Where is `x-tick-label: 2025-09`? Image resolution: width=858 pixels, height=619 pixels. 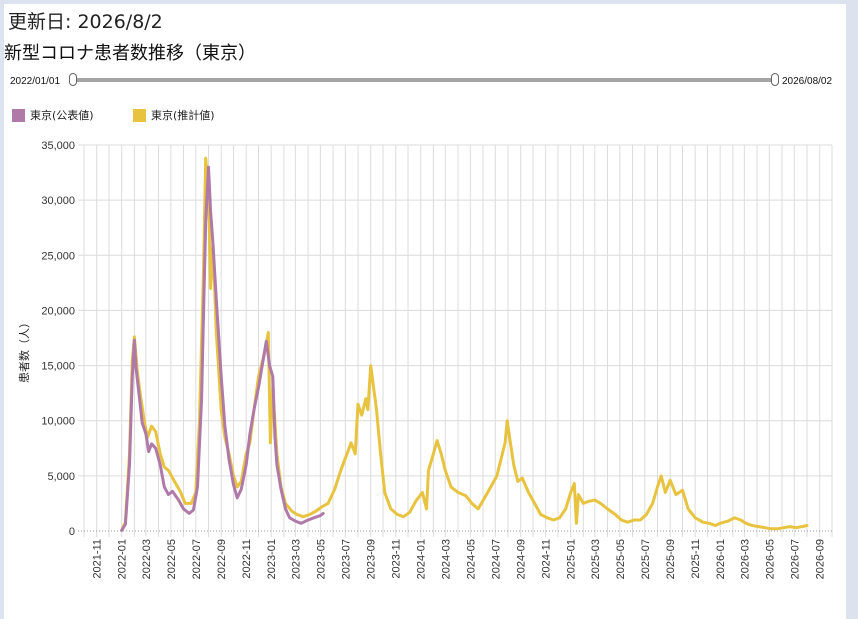
x-tick-label: 2025-09 is located at coordinates (671, 559).